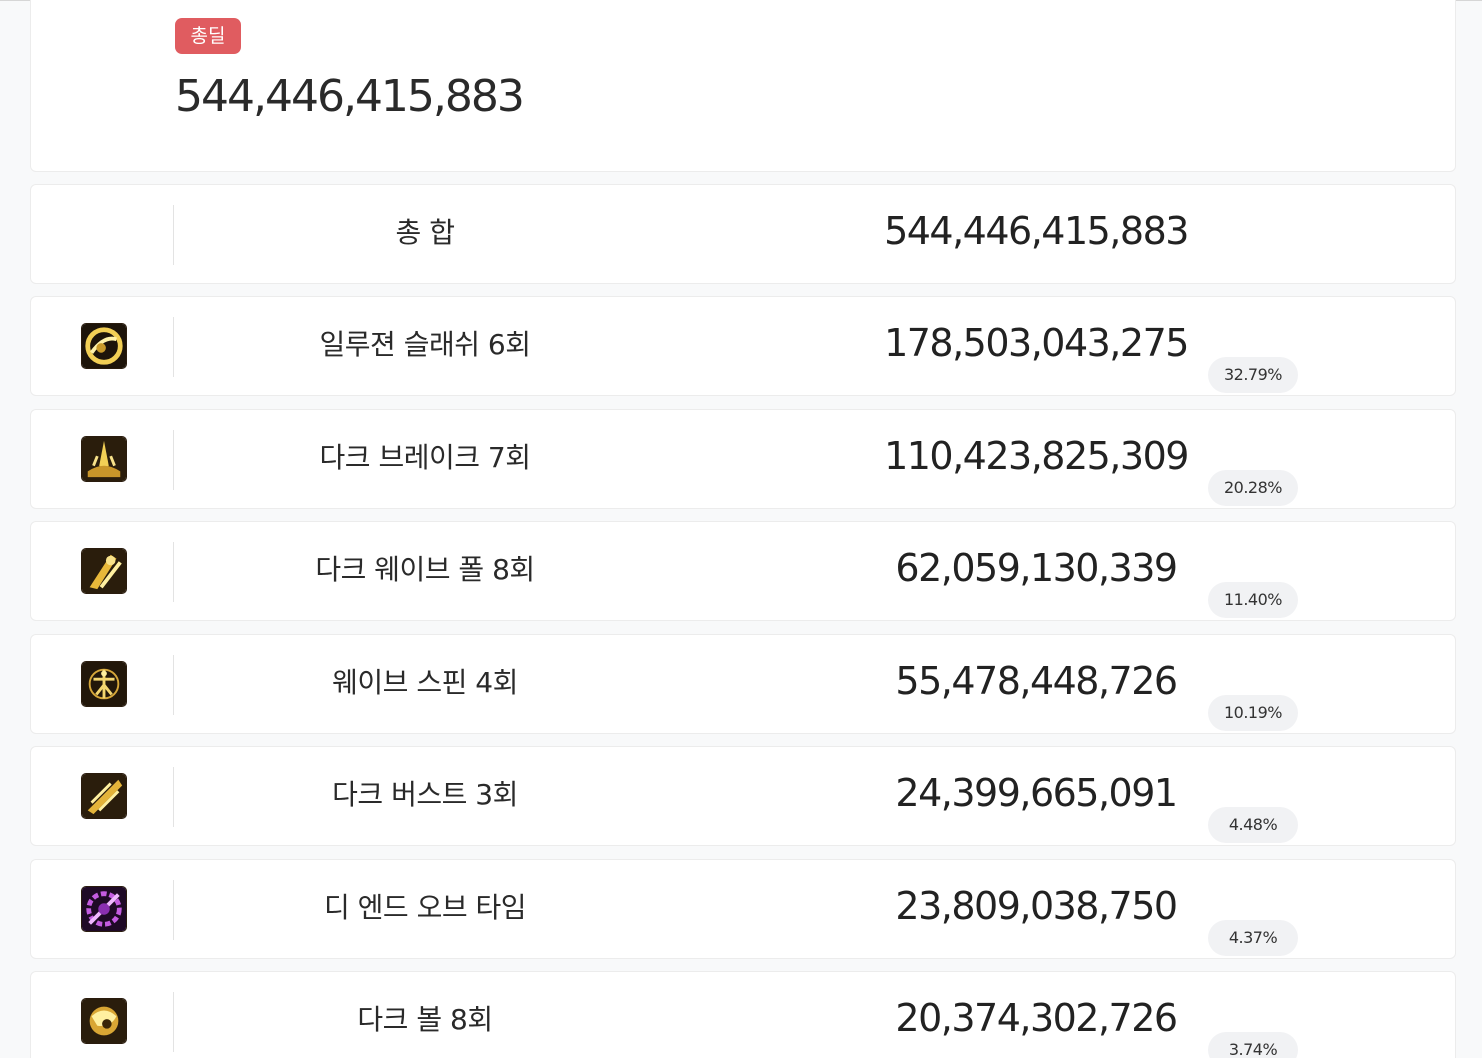  Describe the element at coordinates (743, 909) in the screenshot. I see `skill-row: 디 엔드 오브 타임 23,809,038,750 4.37%` at that location.